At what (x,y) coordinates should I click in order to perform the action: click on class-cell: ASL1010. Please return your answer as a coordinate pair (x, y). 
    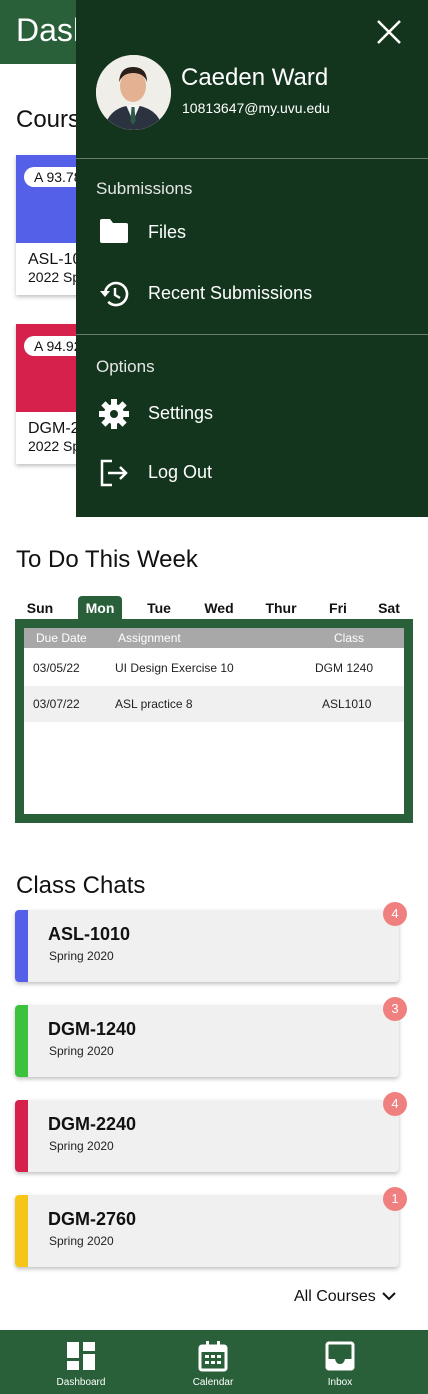
    Looking at the image, I should click on (347, 704).